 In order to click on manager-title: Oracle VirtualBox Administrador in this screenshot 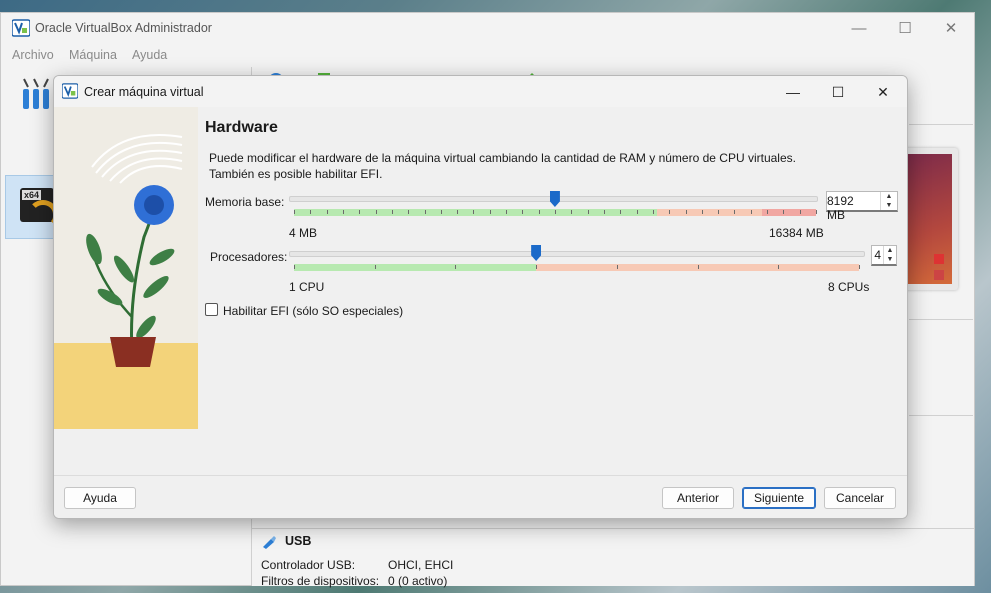, I will do `click(123, 28)`.